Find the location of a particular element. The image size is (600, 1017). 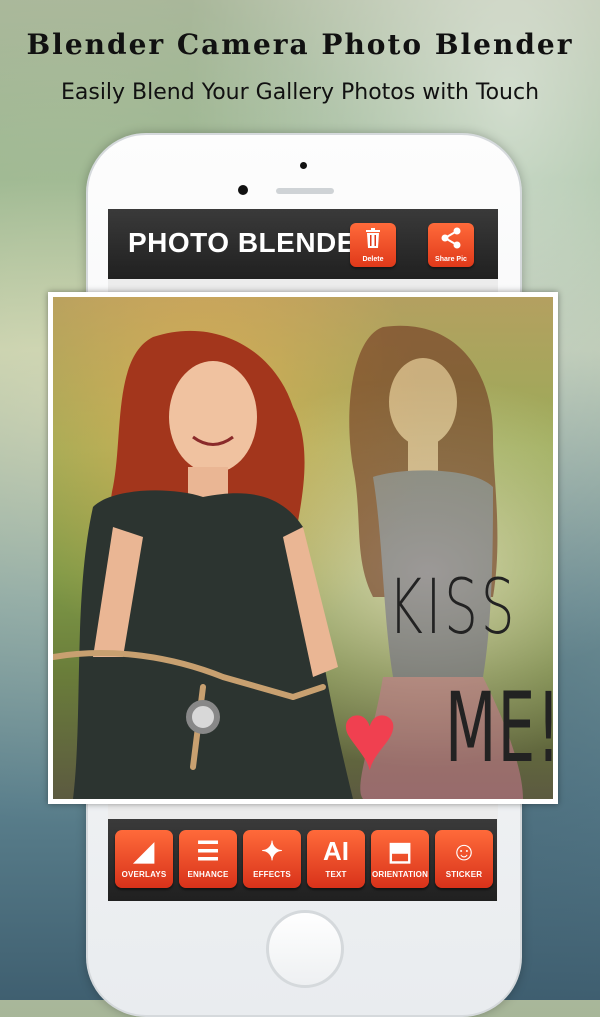

magic-wand-icon: ✦ is located at coordinates (272, 851).